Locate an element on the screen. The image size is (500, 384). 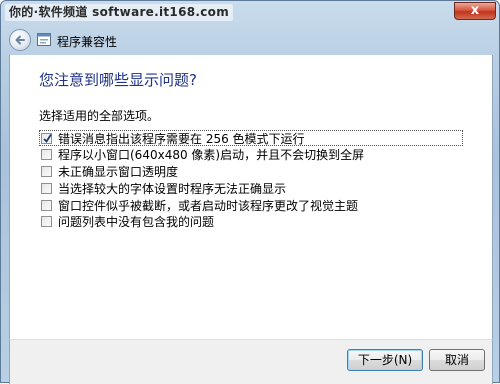
option-small-window: 程序以小窗口(640x480 像素)启动，并且不会切换到全屏 is located at coordinates (251, 155).